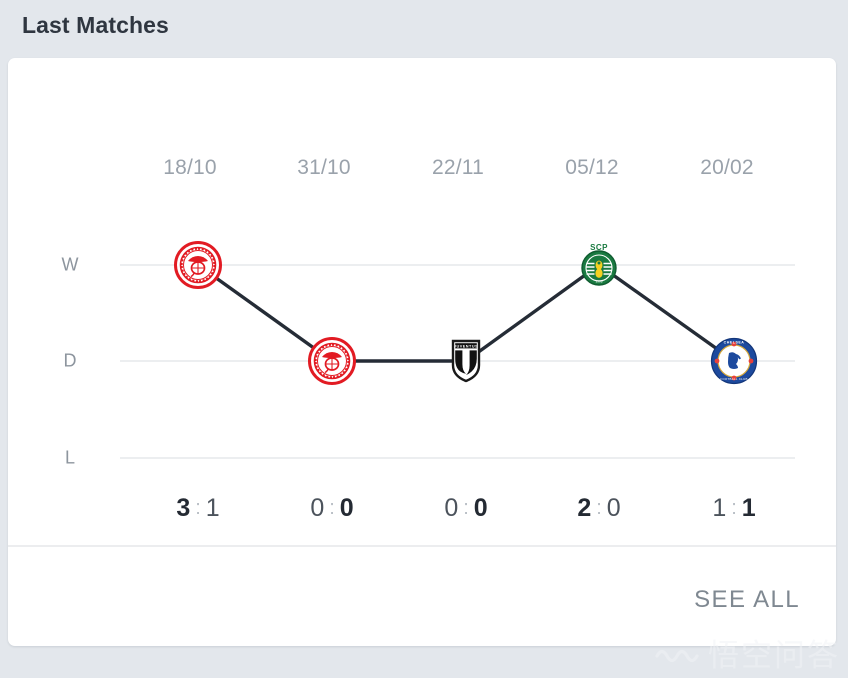  Describe the element at coordinates (69, 457) in the screenshot. I see `axis-label-l: L` at that location.